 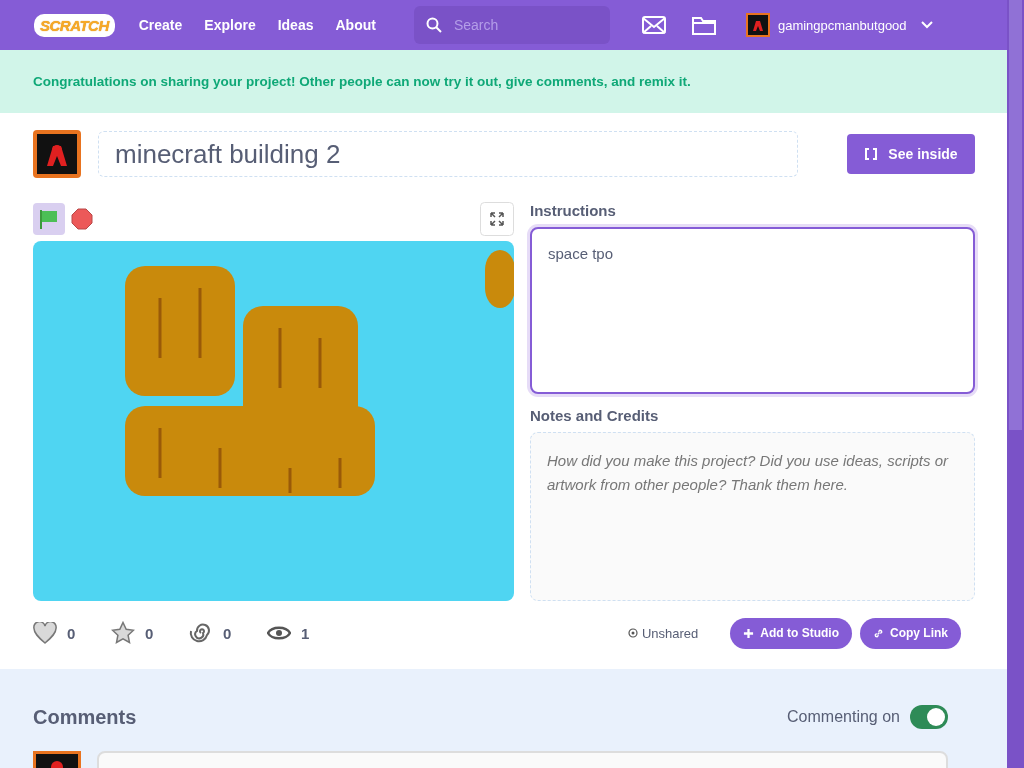 I want to click on spiral-icon, so click(x=201, y=633).